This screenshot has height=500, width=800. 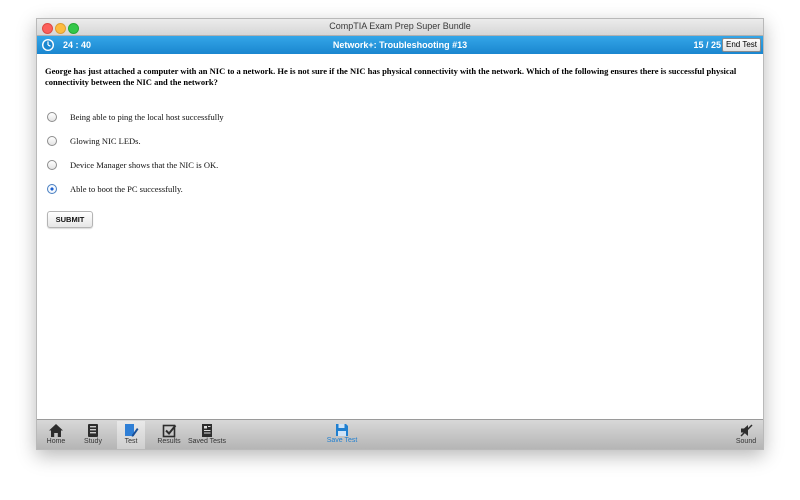 What do you see at coordinates (70, 219) in the screenshot?
I see `submit-button: SUBMIT` at bounding box center [70, 219].